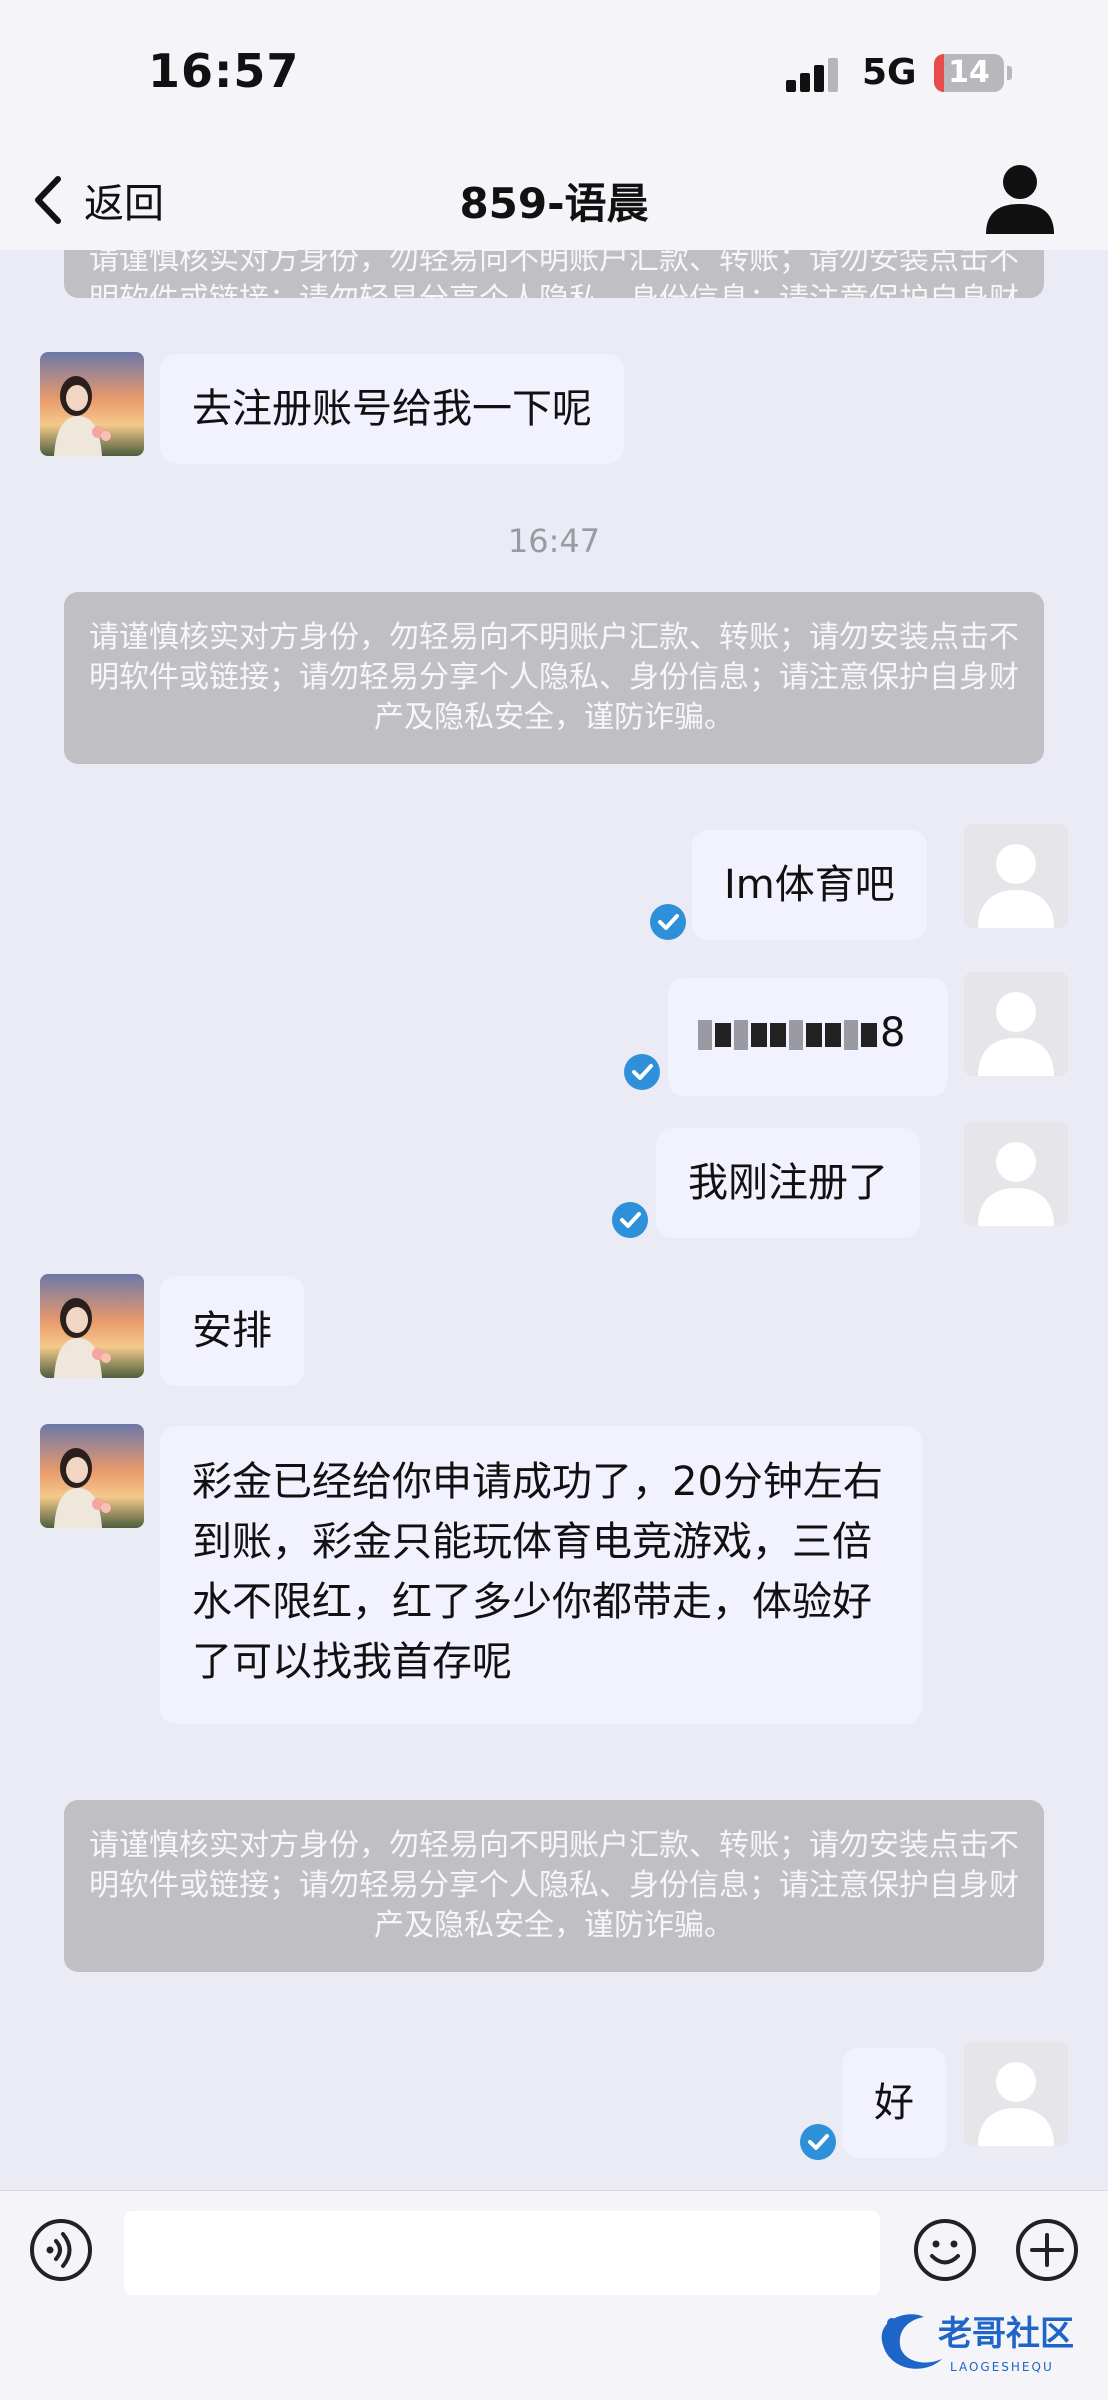 The width and height of the screenshot is (1108, 2400). I want to click on battery-icon: 14, so click(973, 73).